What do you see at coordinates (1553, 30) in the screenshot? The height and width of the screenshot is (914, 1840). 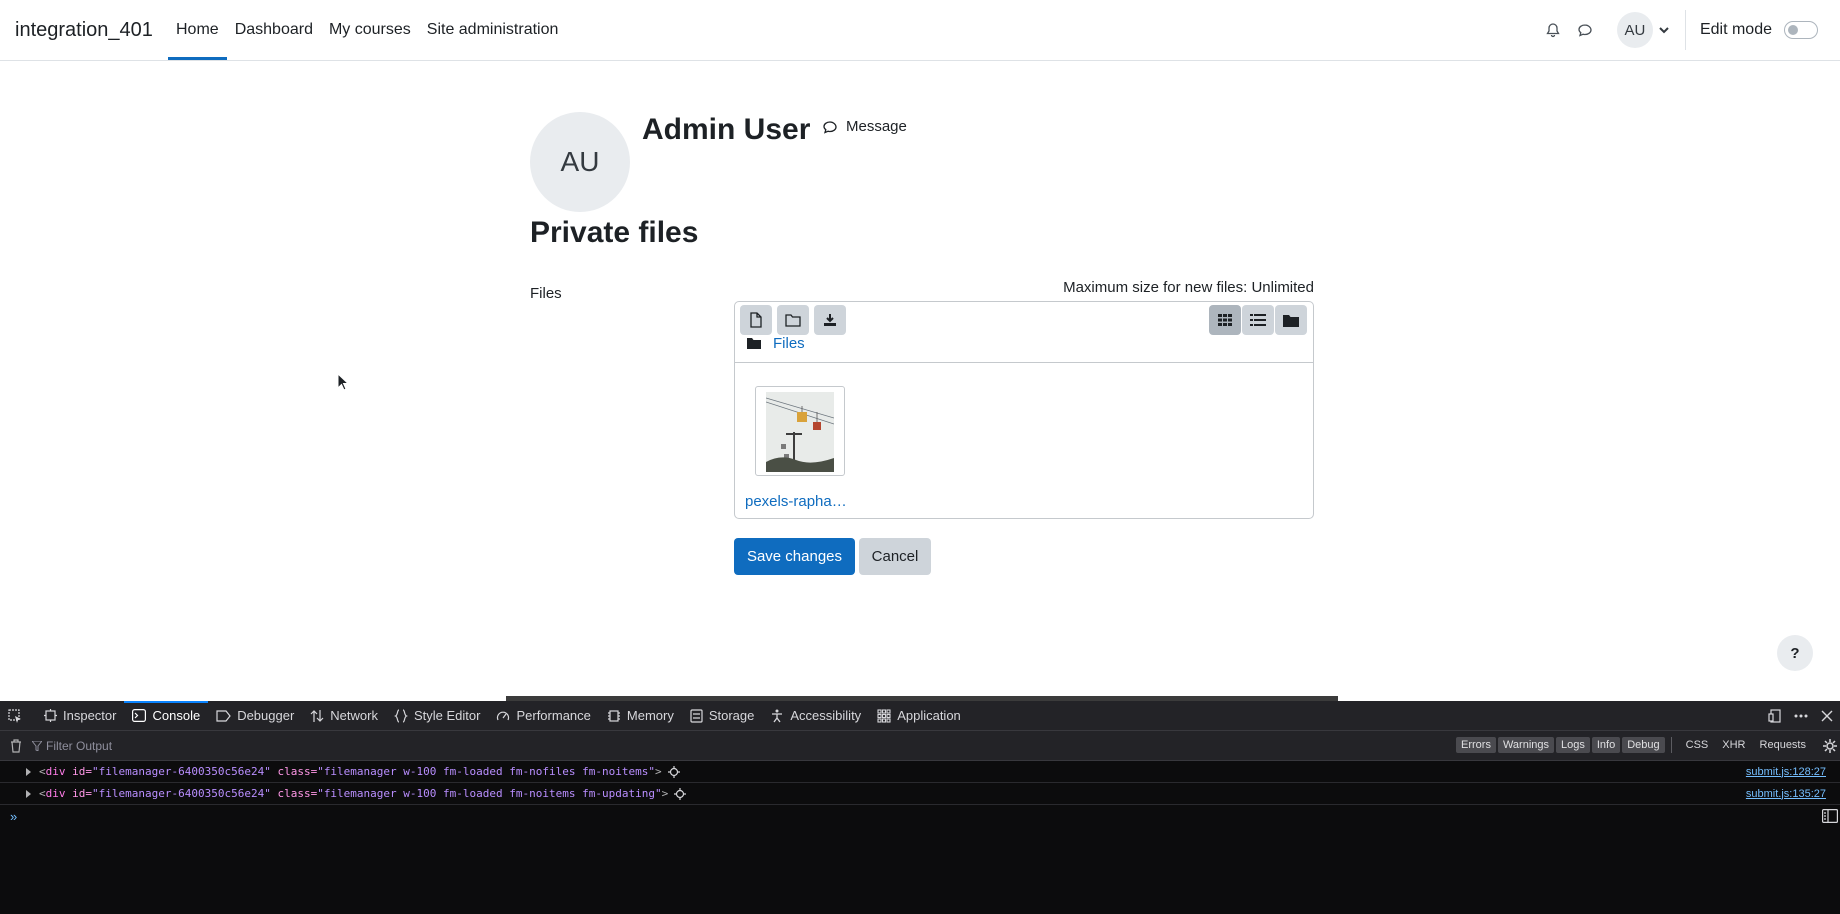 I see `notifications-bell-icon` at bounding box center [1553, 30].